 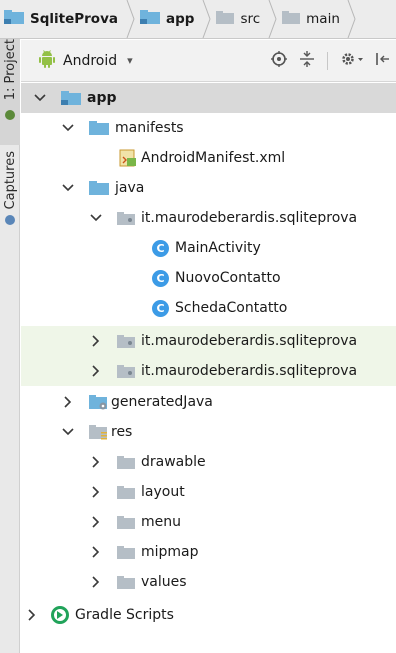 What do you see at coordinates (10, 70) in the screenshot?
I see `tab-project-label: 1: Project` at bounding box center [10, 70].